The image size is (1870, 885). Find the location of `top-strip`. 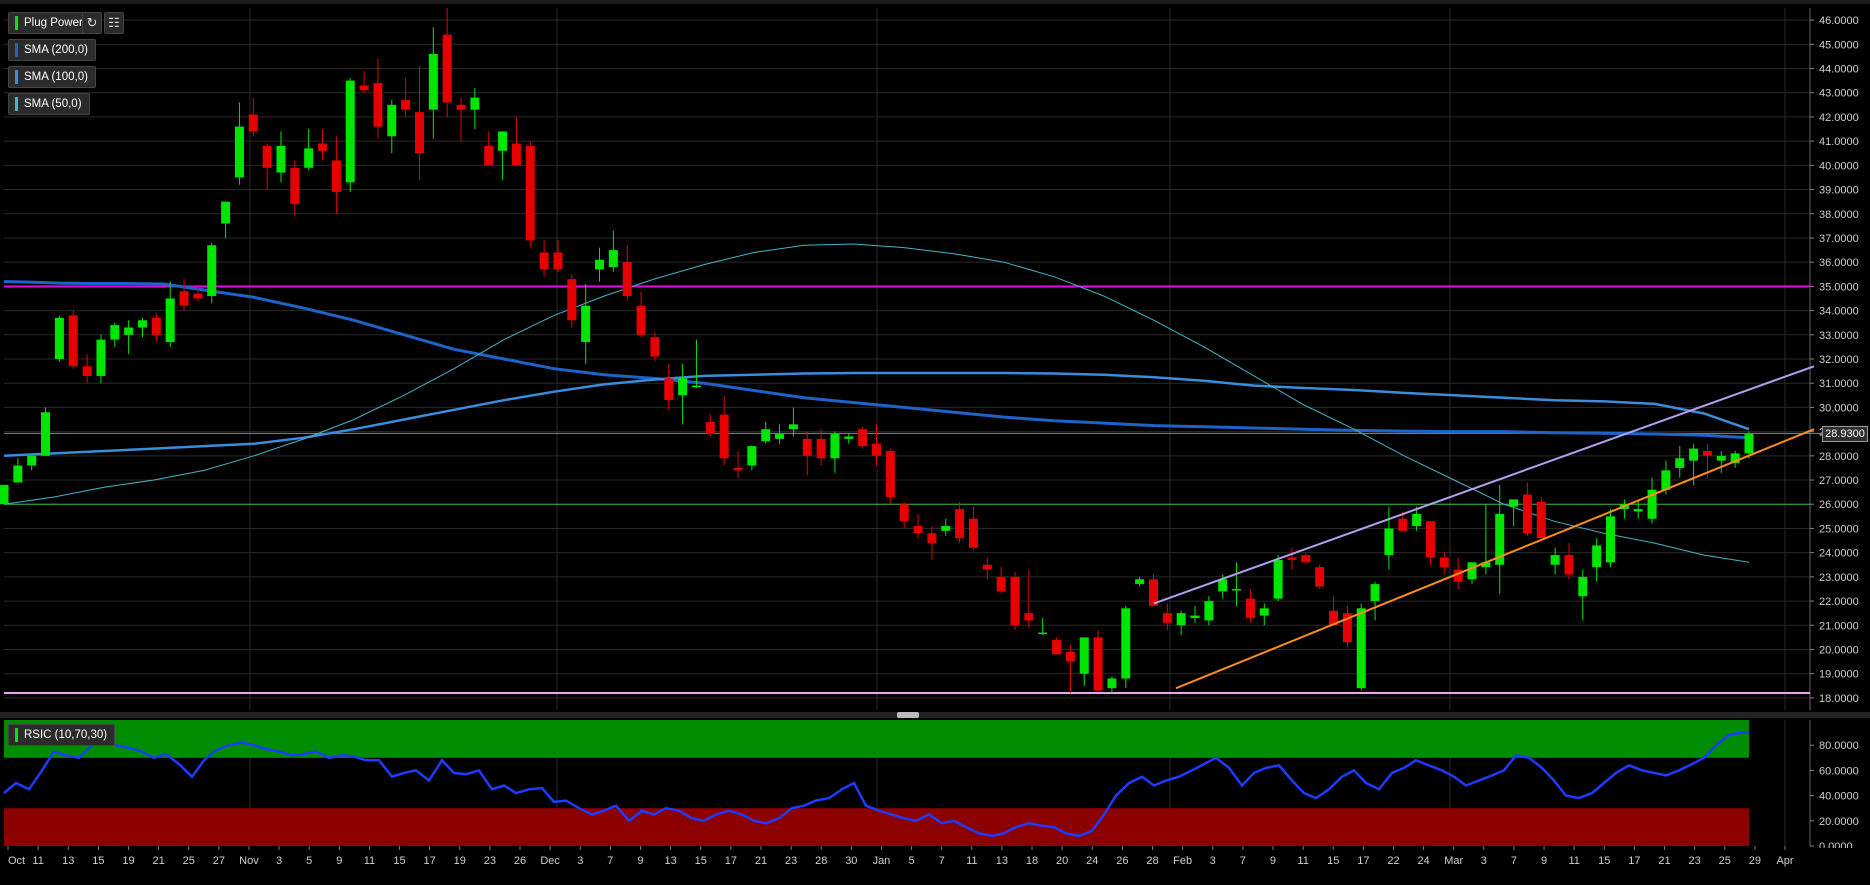

top-strip is located at coordinates (935, 2).